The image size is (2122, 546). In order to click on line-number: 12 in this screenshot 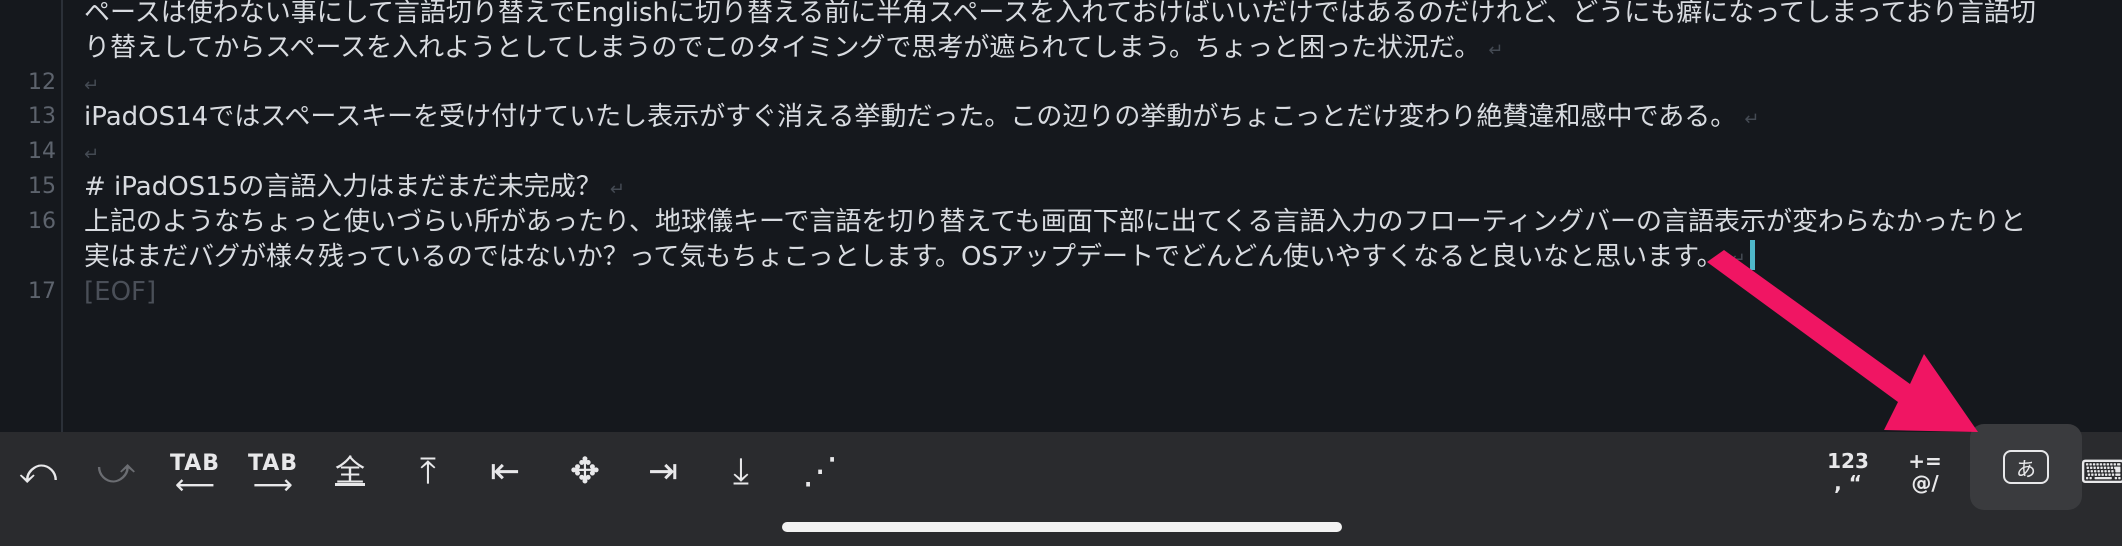, I will do `click(42, 82)`.